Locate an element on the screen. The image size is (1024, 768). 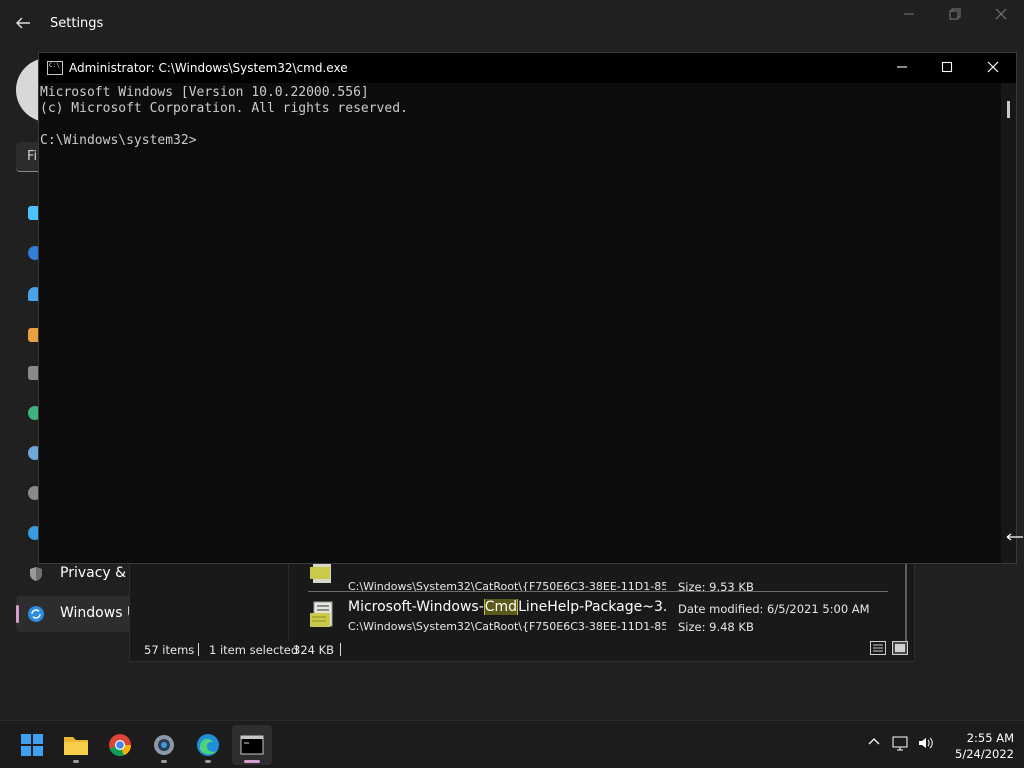
settings-titlebar: Settings is located at coordinates (512, 24).